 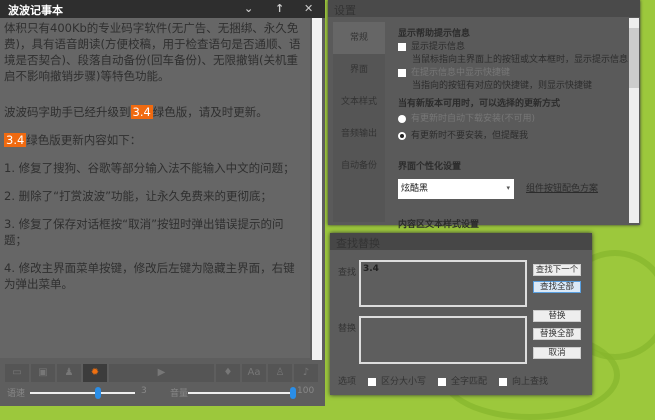 What do you see at coordinates (530, 382) in the screenshot?
I see `checkbox-label: 向上查找` at bounding box center [530, 382].